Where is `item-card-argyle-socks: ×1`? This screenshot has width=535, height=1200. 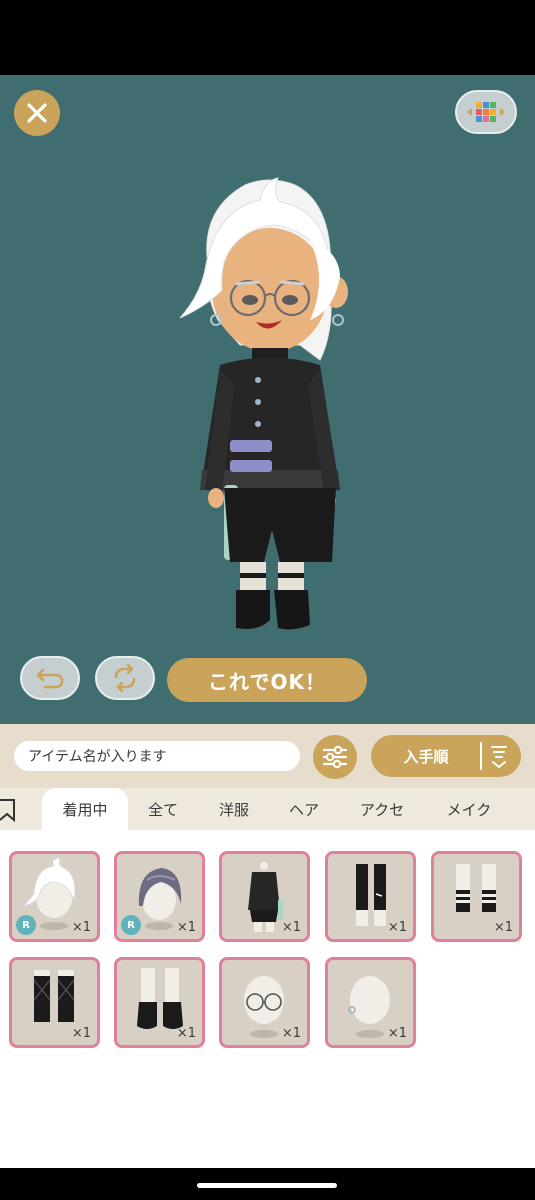
item-card-argyle-socks: ×1 is located at coordinates (54, 1002).